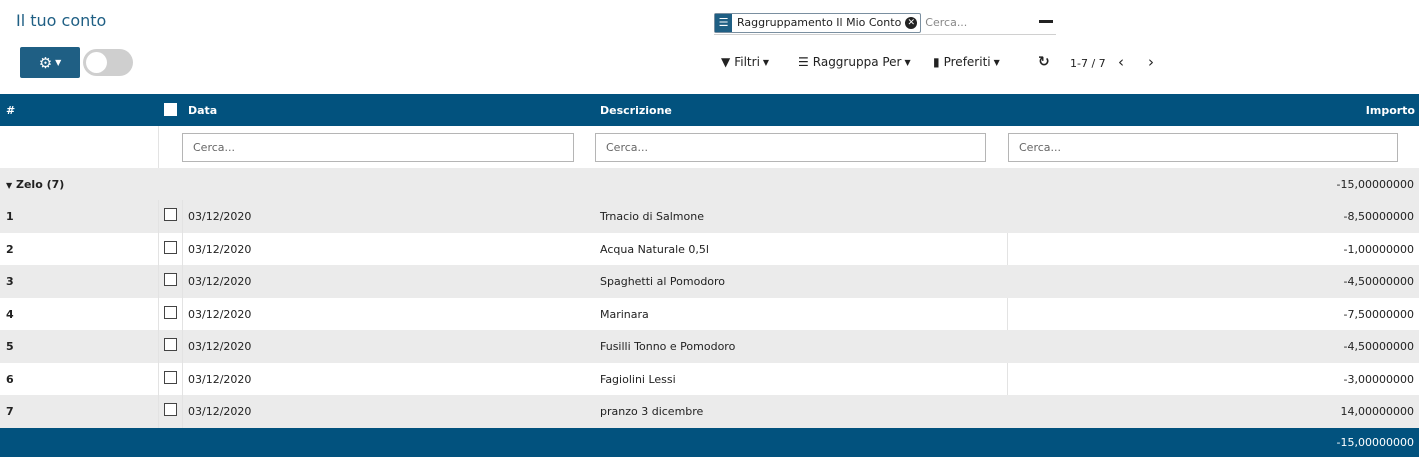  What do you see at coordinates (709, 110) in the screenshot?
I see `table-header: # Data Descrizione Importo` at bounding box center [709, 110].